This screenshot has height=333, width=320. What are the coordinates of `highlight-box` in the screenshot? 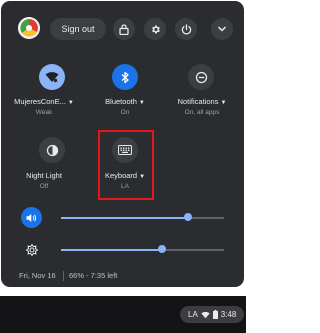 It's located at (126, 165).